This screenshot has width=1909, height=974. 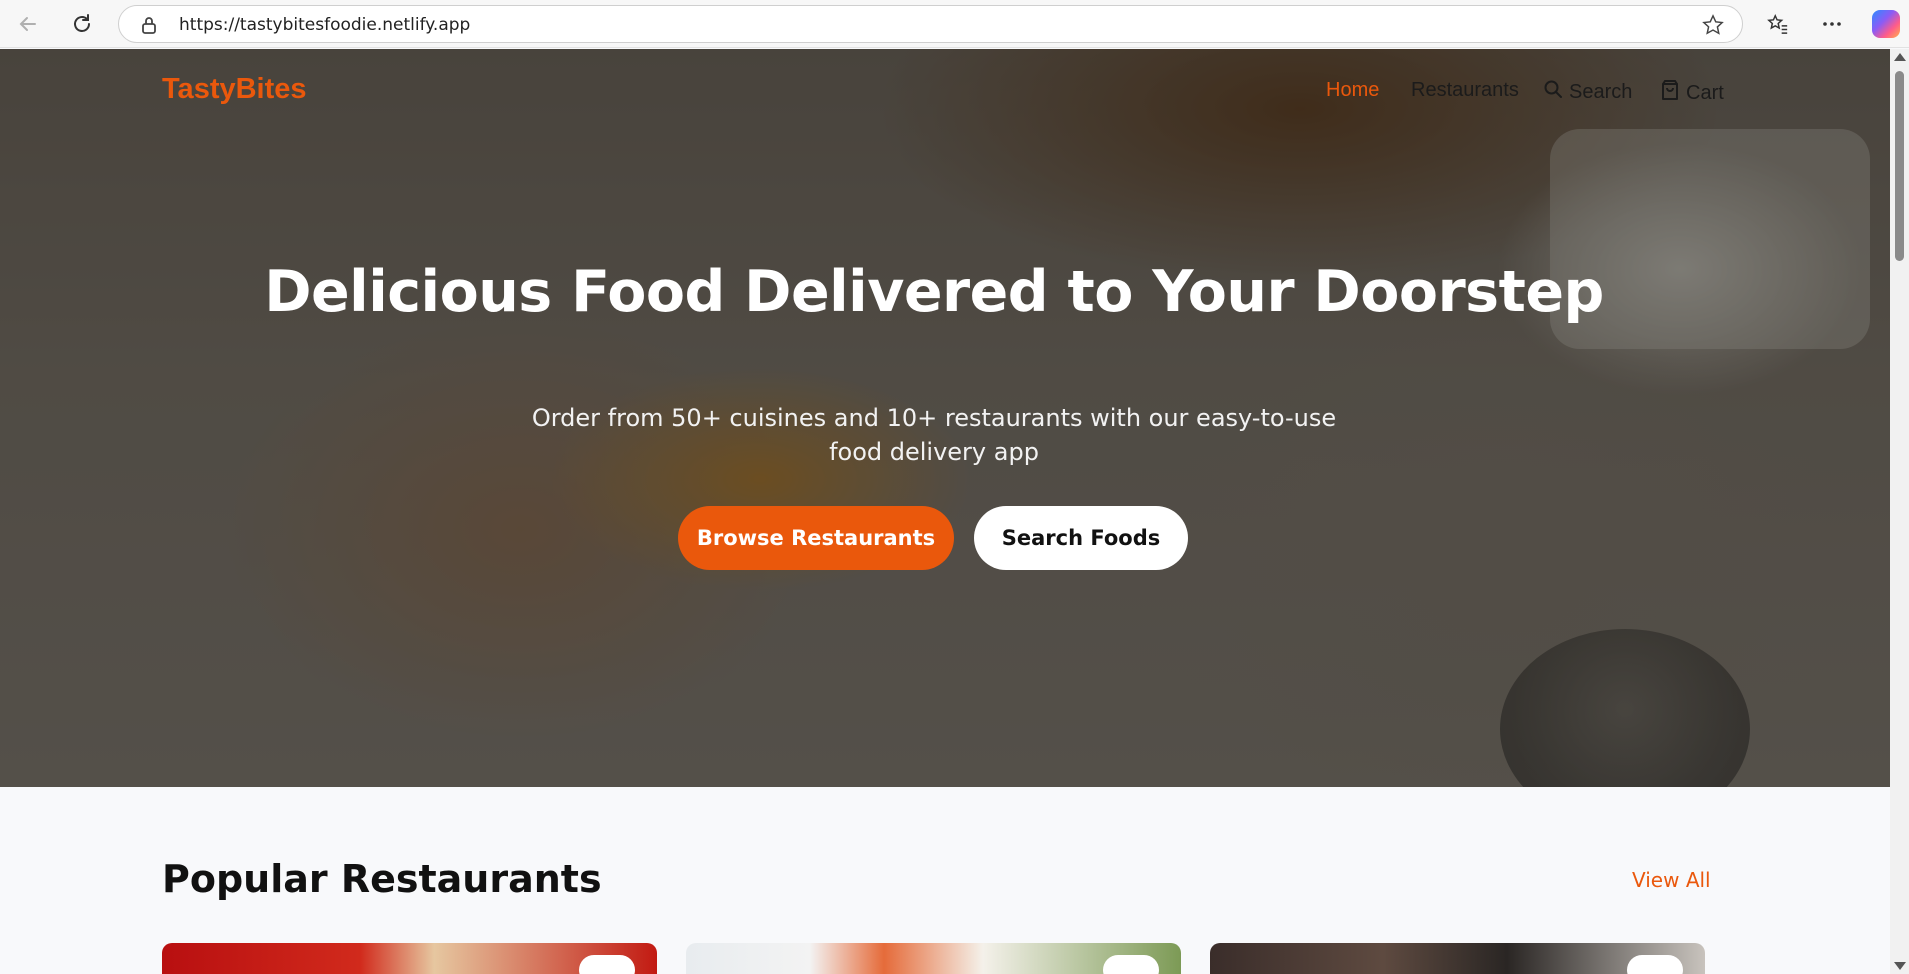 I want to click on site-logo: TastyBites, so click(x=234, y=89).